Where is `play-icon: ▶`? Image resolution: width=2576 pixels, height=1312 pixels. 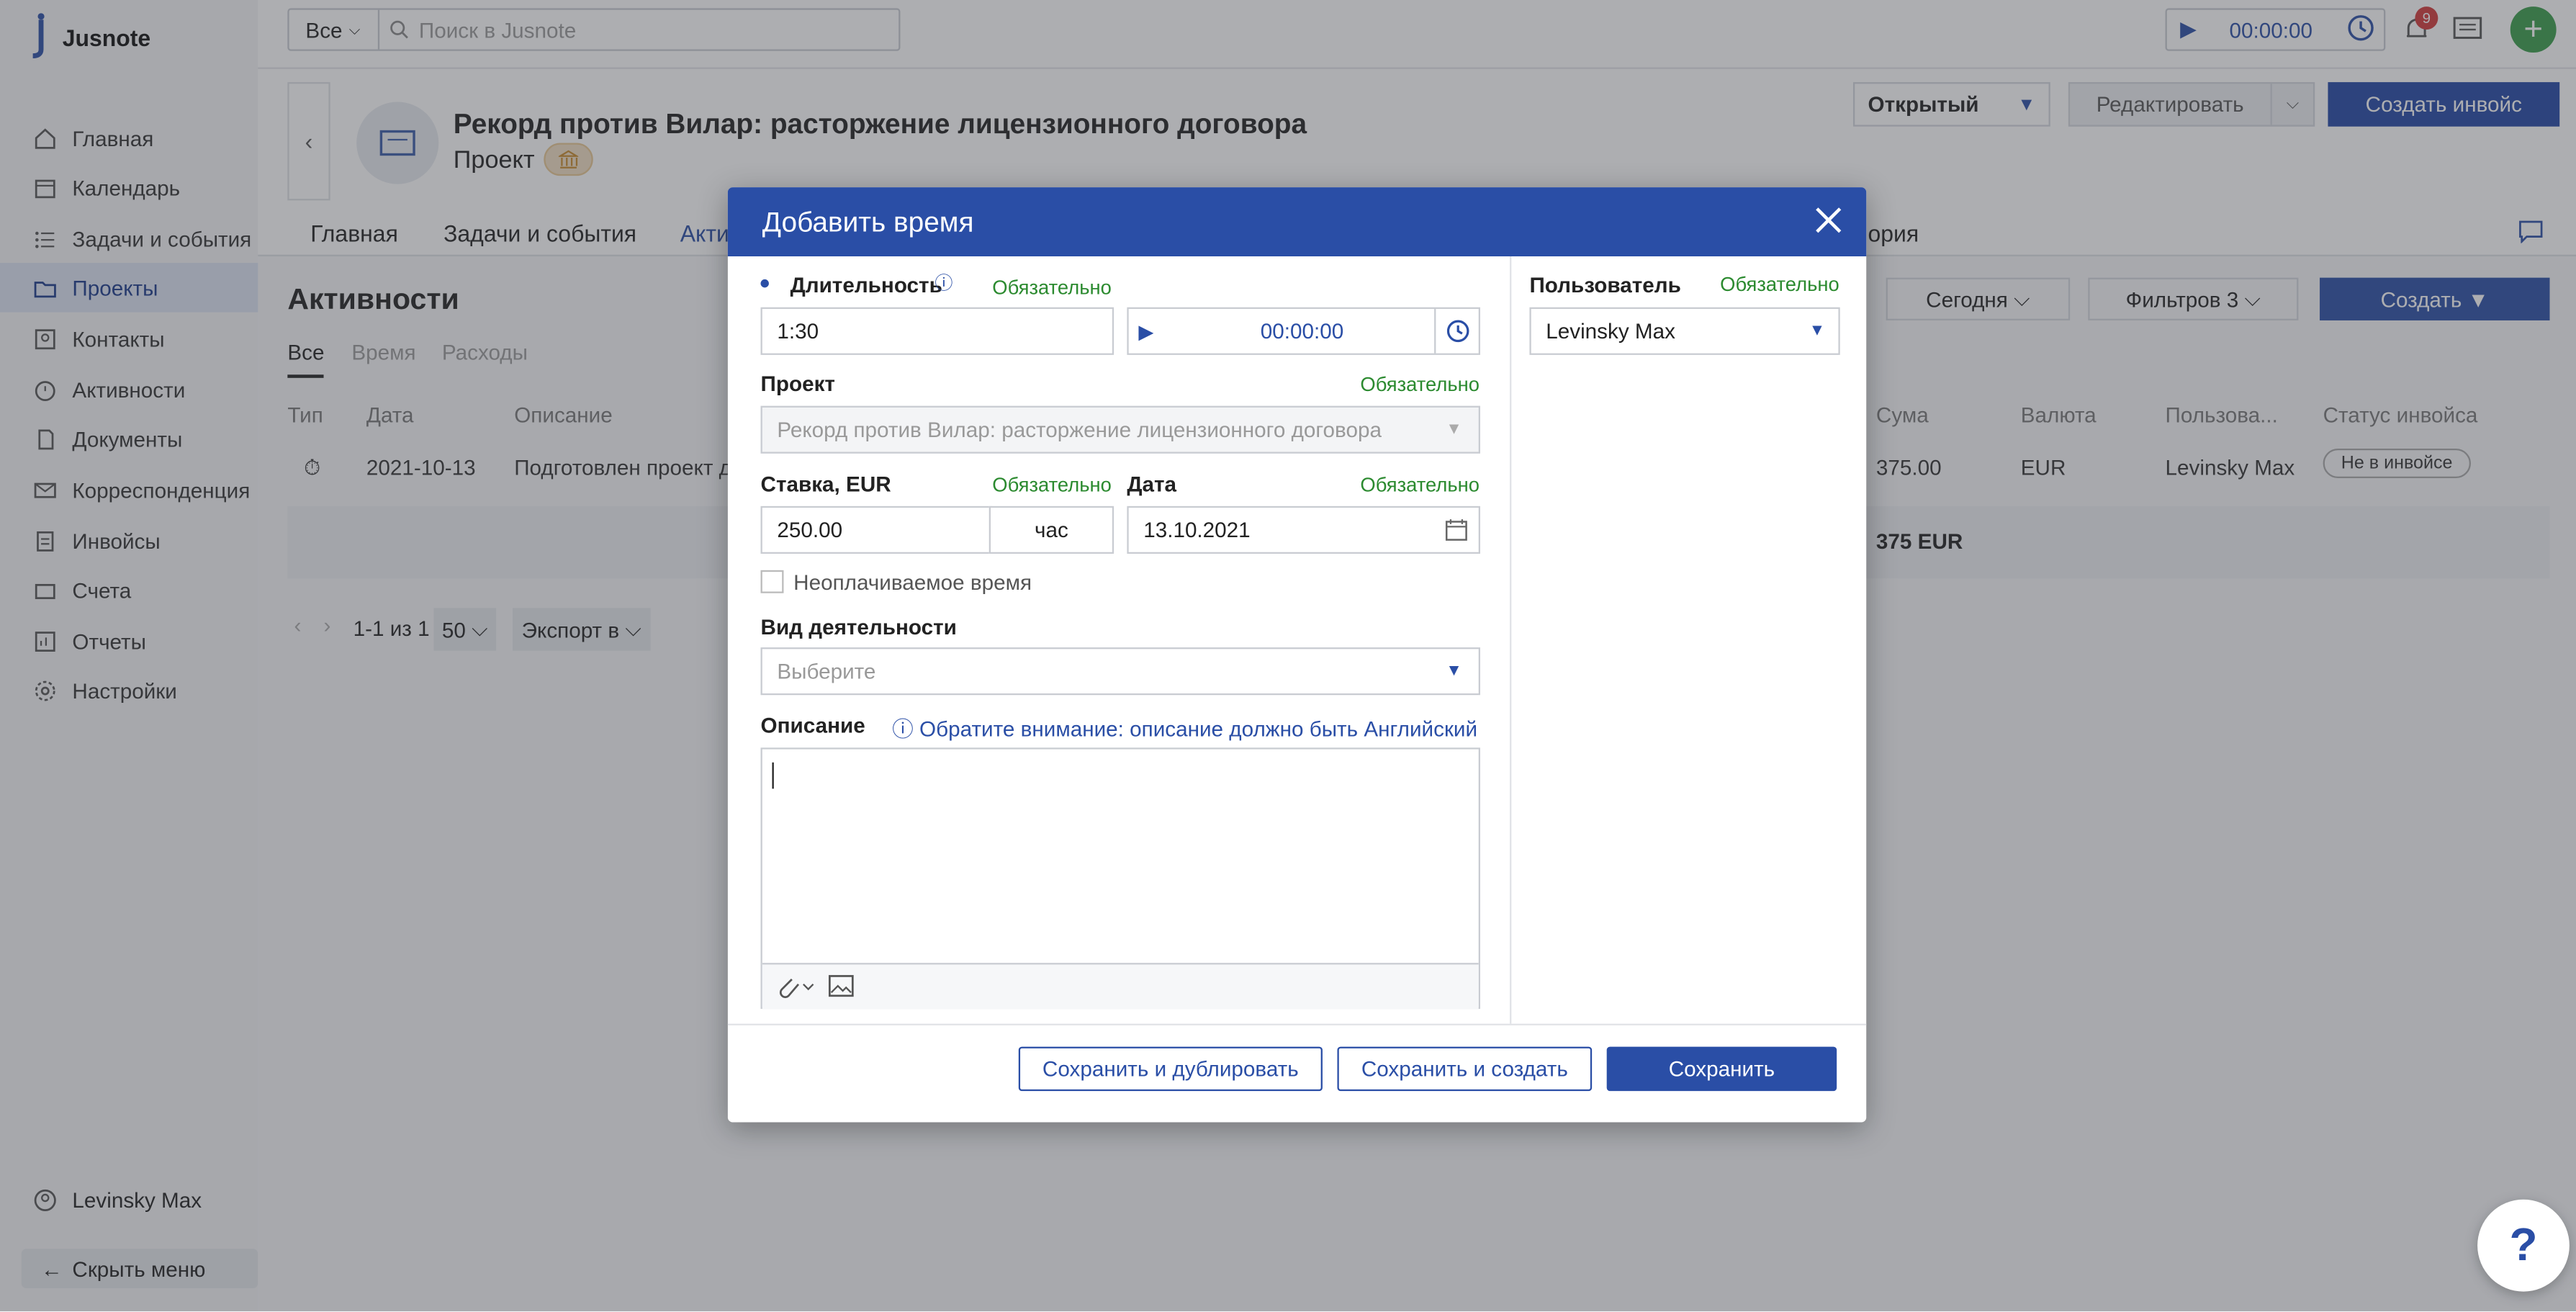 play-icon: ▶ is located at coordinates (1145, 331).